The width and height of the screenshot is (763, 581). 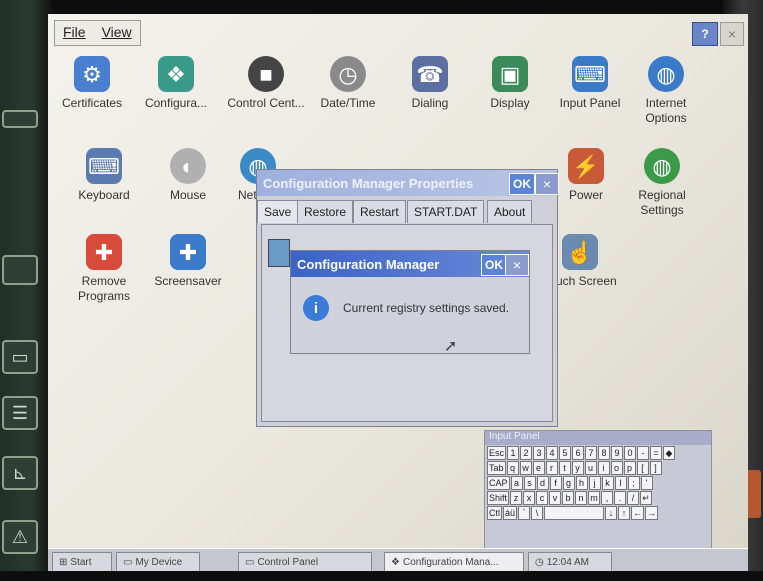 What do you see at coordinates (564, 468) in the screenshot?
I see `key: t` at bounding box center [564, 468].